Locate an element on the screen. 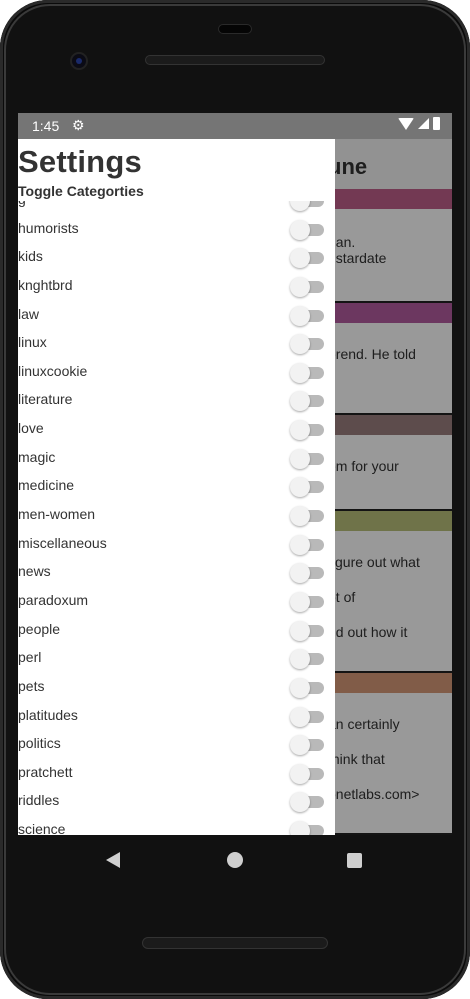 The height and width of the screenshot is (999, 470). category-row: politics is located at coordinates (176, 745).